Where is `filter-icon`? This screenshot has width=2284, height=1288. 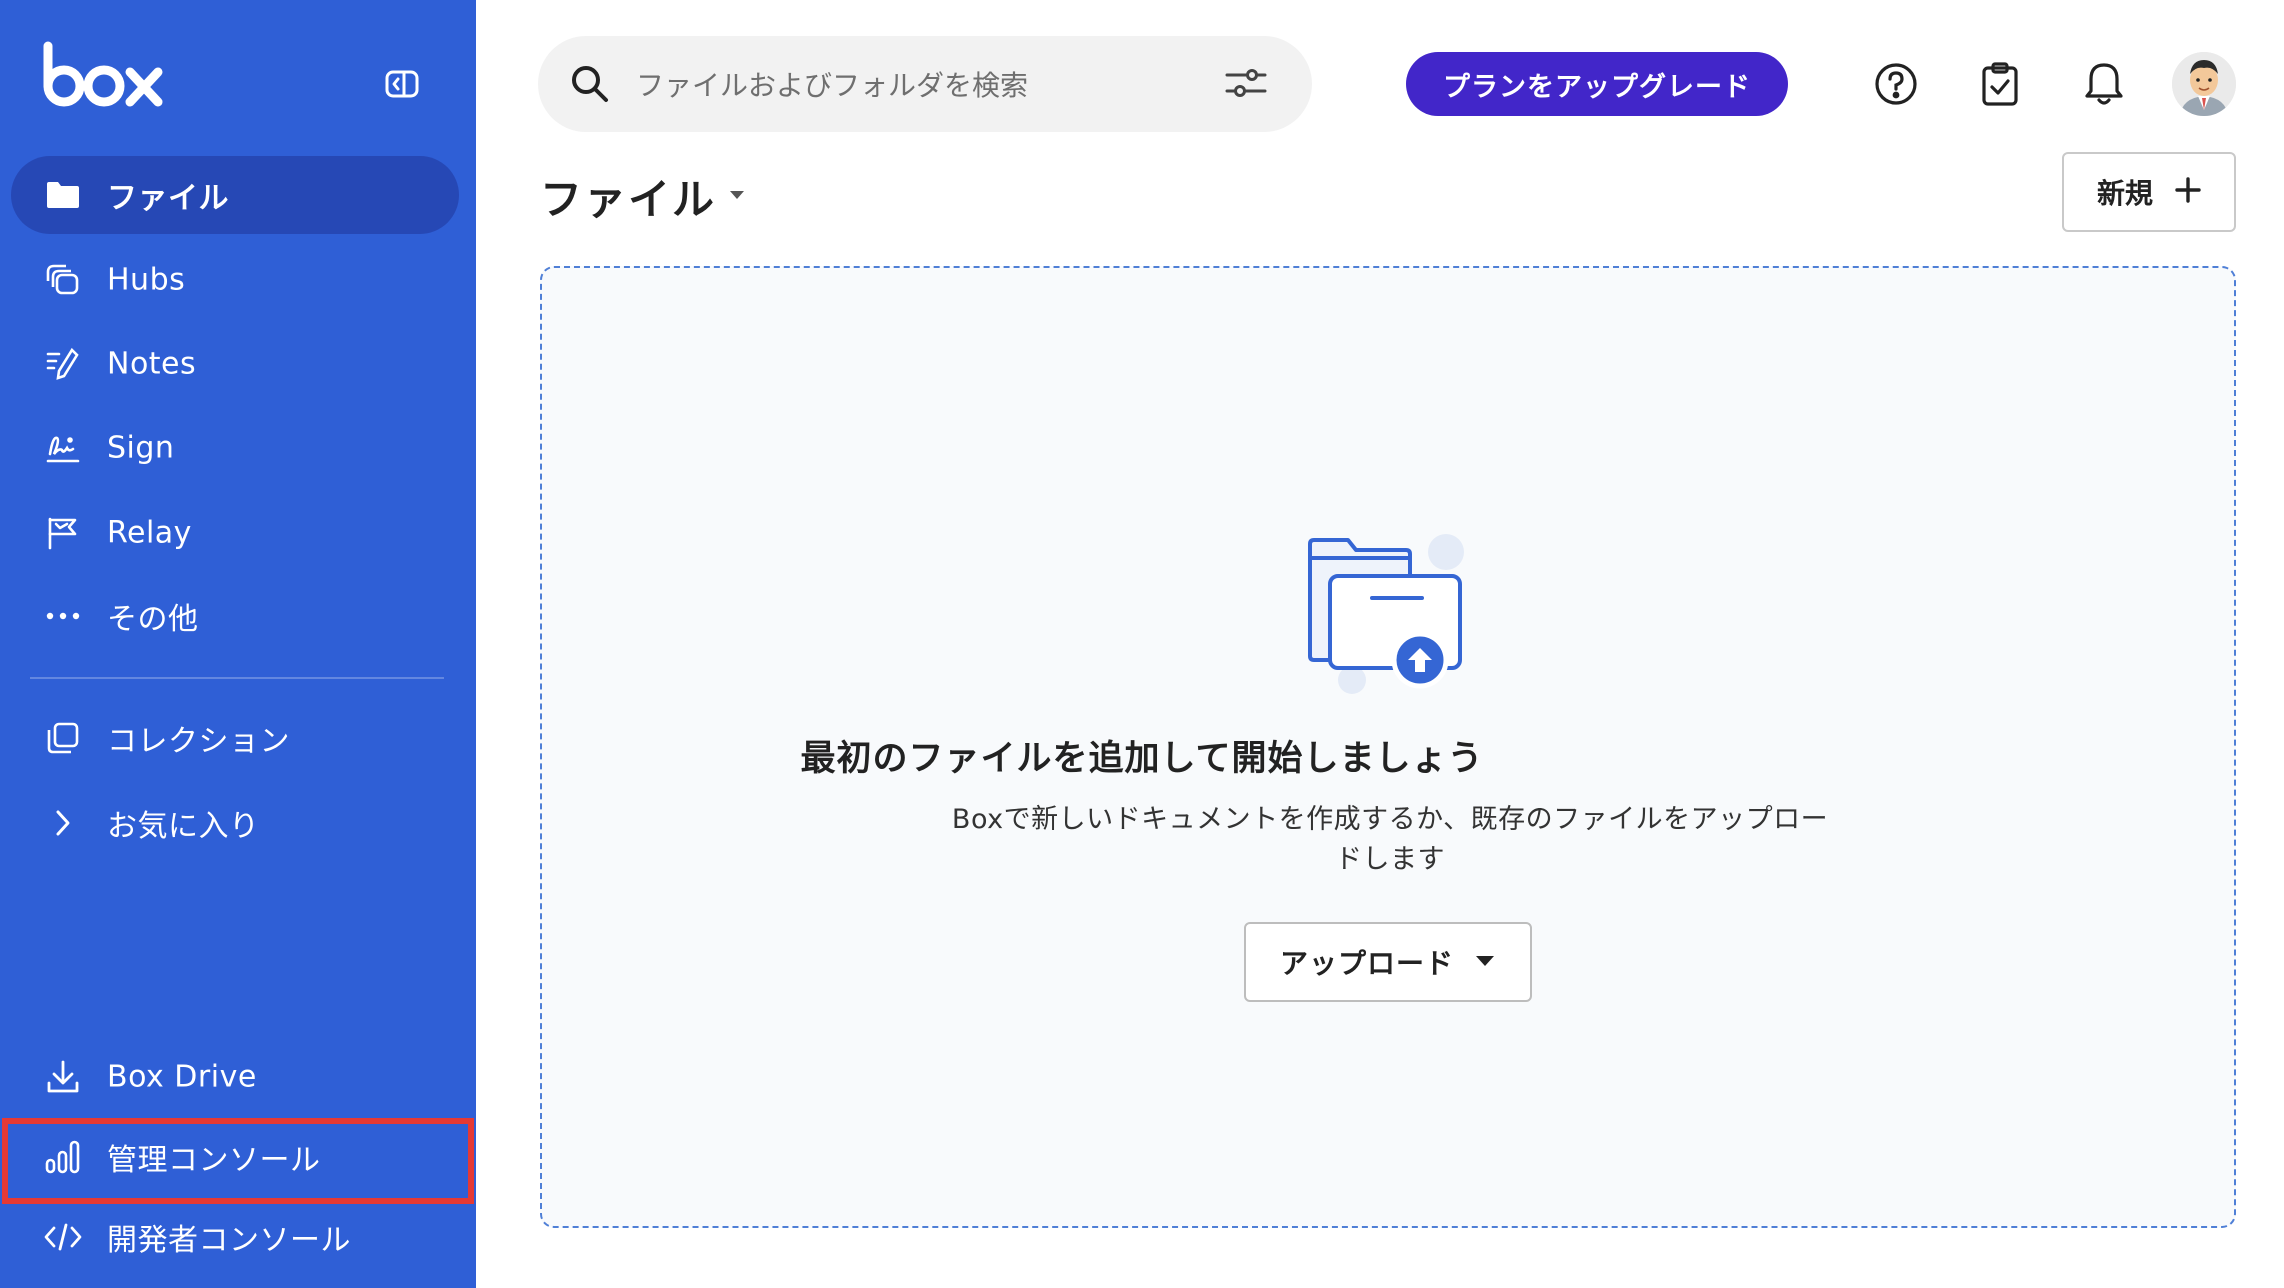
filter-icon is located at coordinates (1246, 85).